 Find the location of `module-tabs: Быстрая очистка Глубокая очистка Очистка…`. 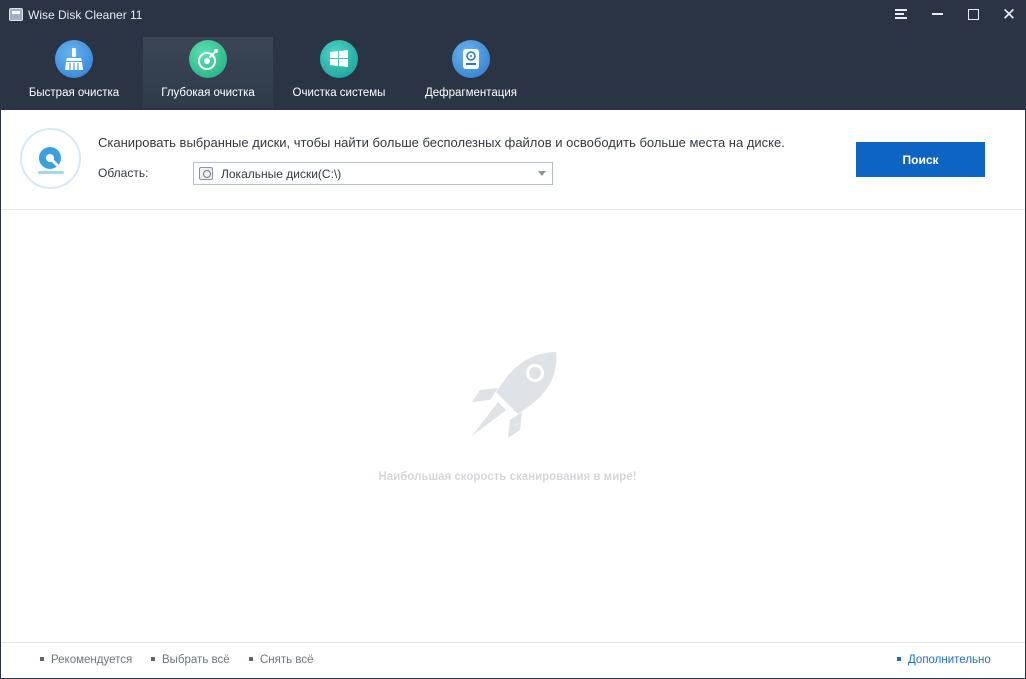

module-tabs: Быстрая очистка Глубокая очистка Очистка… is located at coordinates (271, 70).